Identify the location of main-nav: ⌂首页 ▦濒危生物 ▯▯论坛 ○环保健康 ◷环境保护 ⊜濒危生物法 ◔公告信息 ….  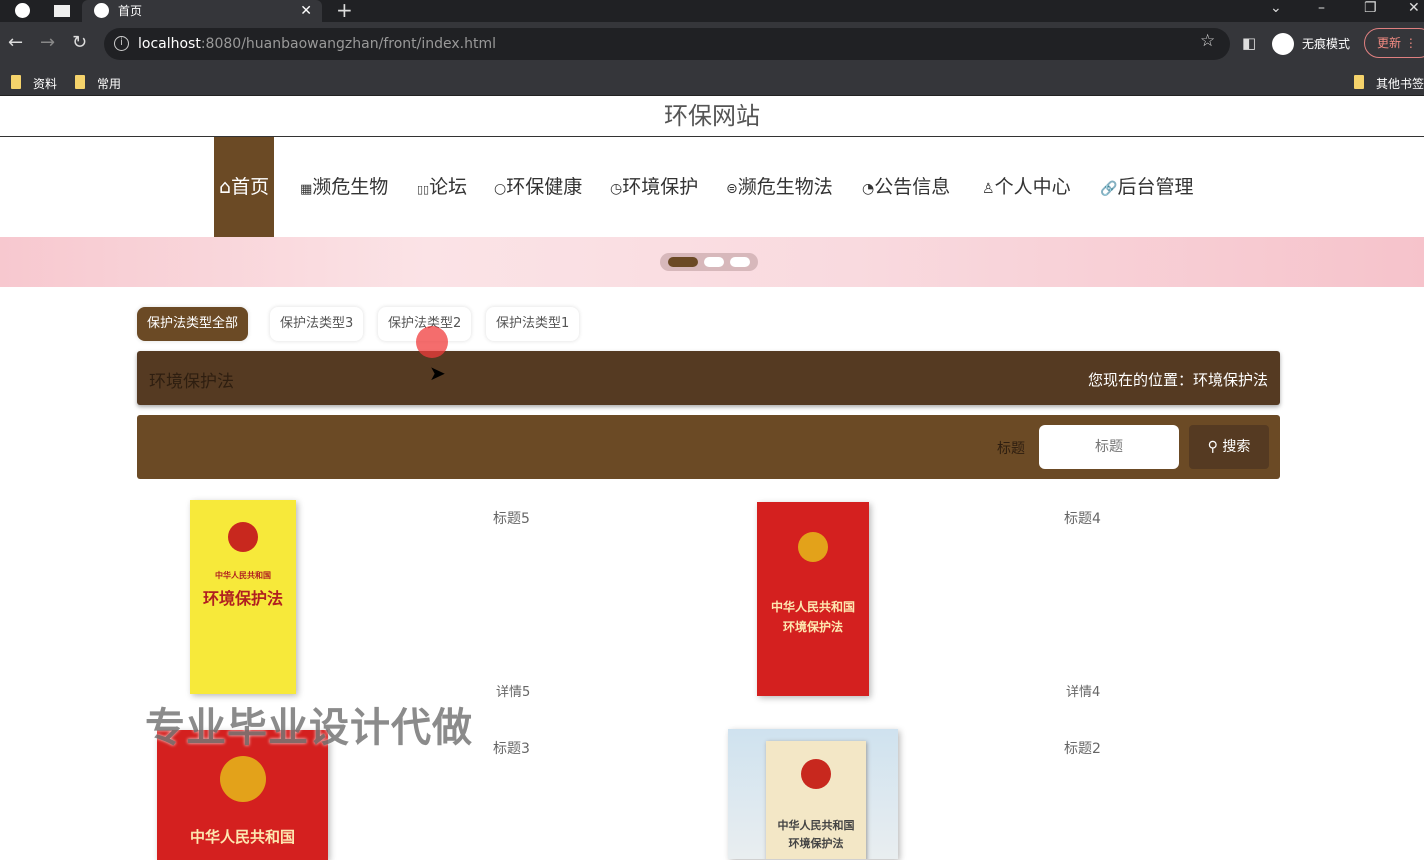
(712, 187).